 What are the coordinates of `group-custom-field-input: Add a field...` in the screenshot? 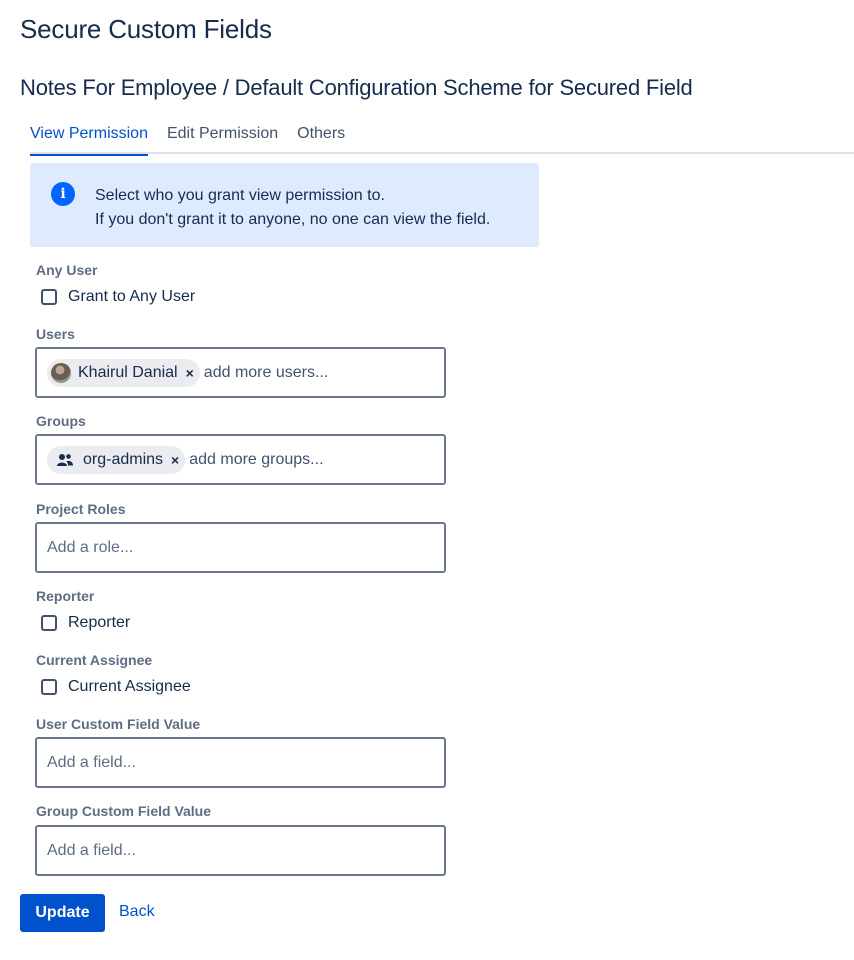 It's located at (240, 850).